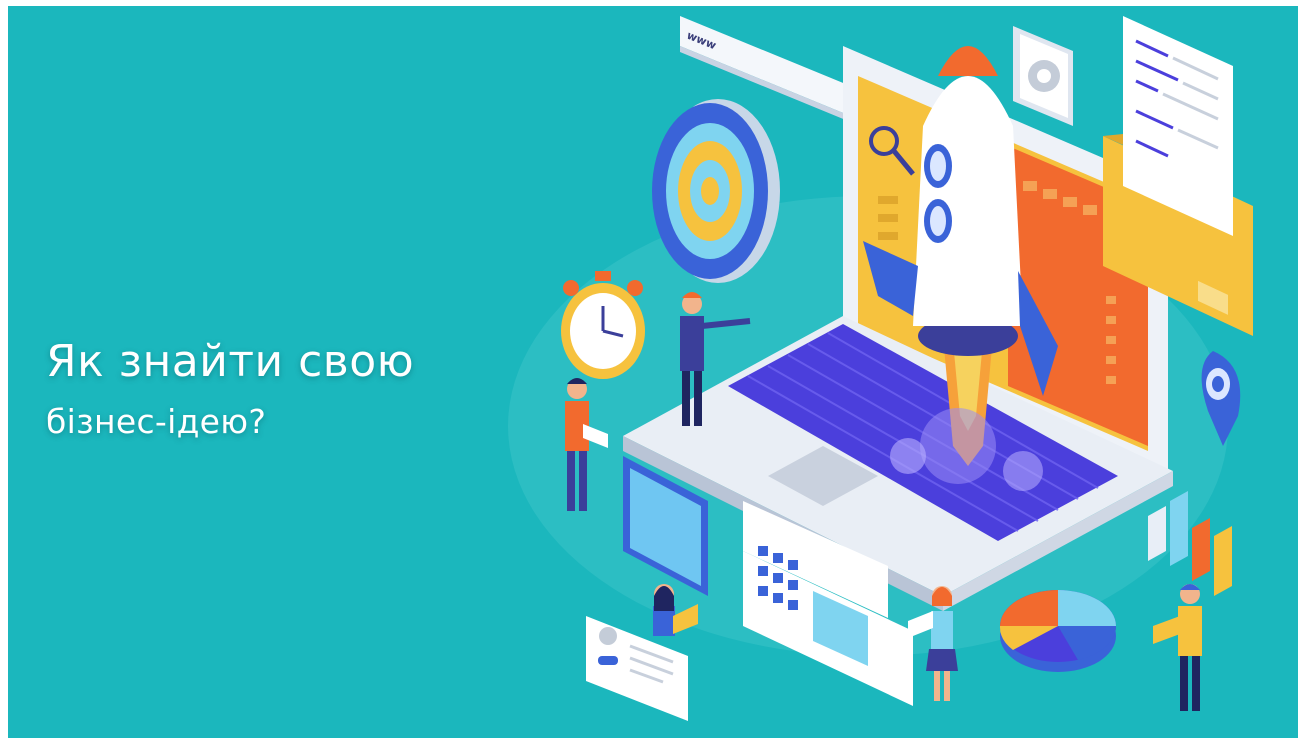  I want to click on headline-line-2: бізнес-ідею?, so click(156, 421).